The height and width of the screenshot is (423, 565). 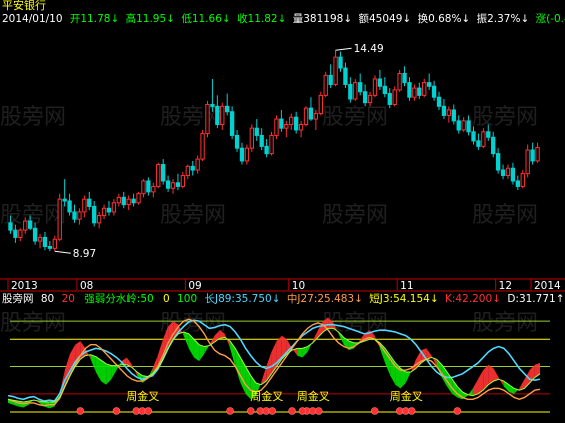 I want to click on change-label: 涨, so click(x=541, y=19).